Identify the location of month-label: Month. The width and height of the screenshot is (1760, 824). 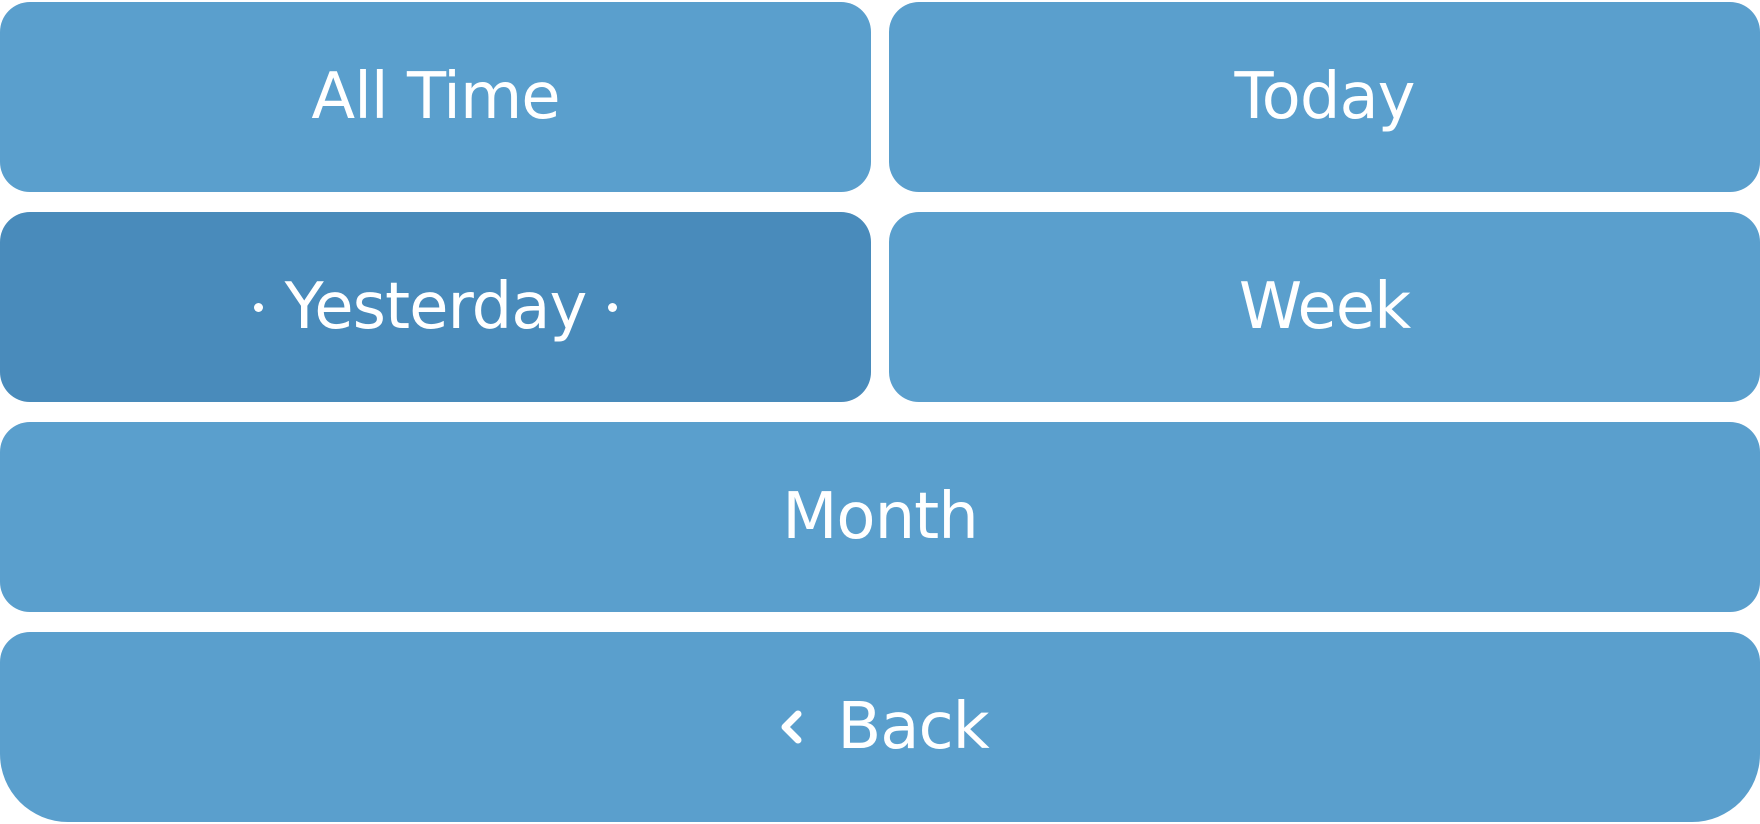
(880, 517).